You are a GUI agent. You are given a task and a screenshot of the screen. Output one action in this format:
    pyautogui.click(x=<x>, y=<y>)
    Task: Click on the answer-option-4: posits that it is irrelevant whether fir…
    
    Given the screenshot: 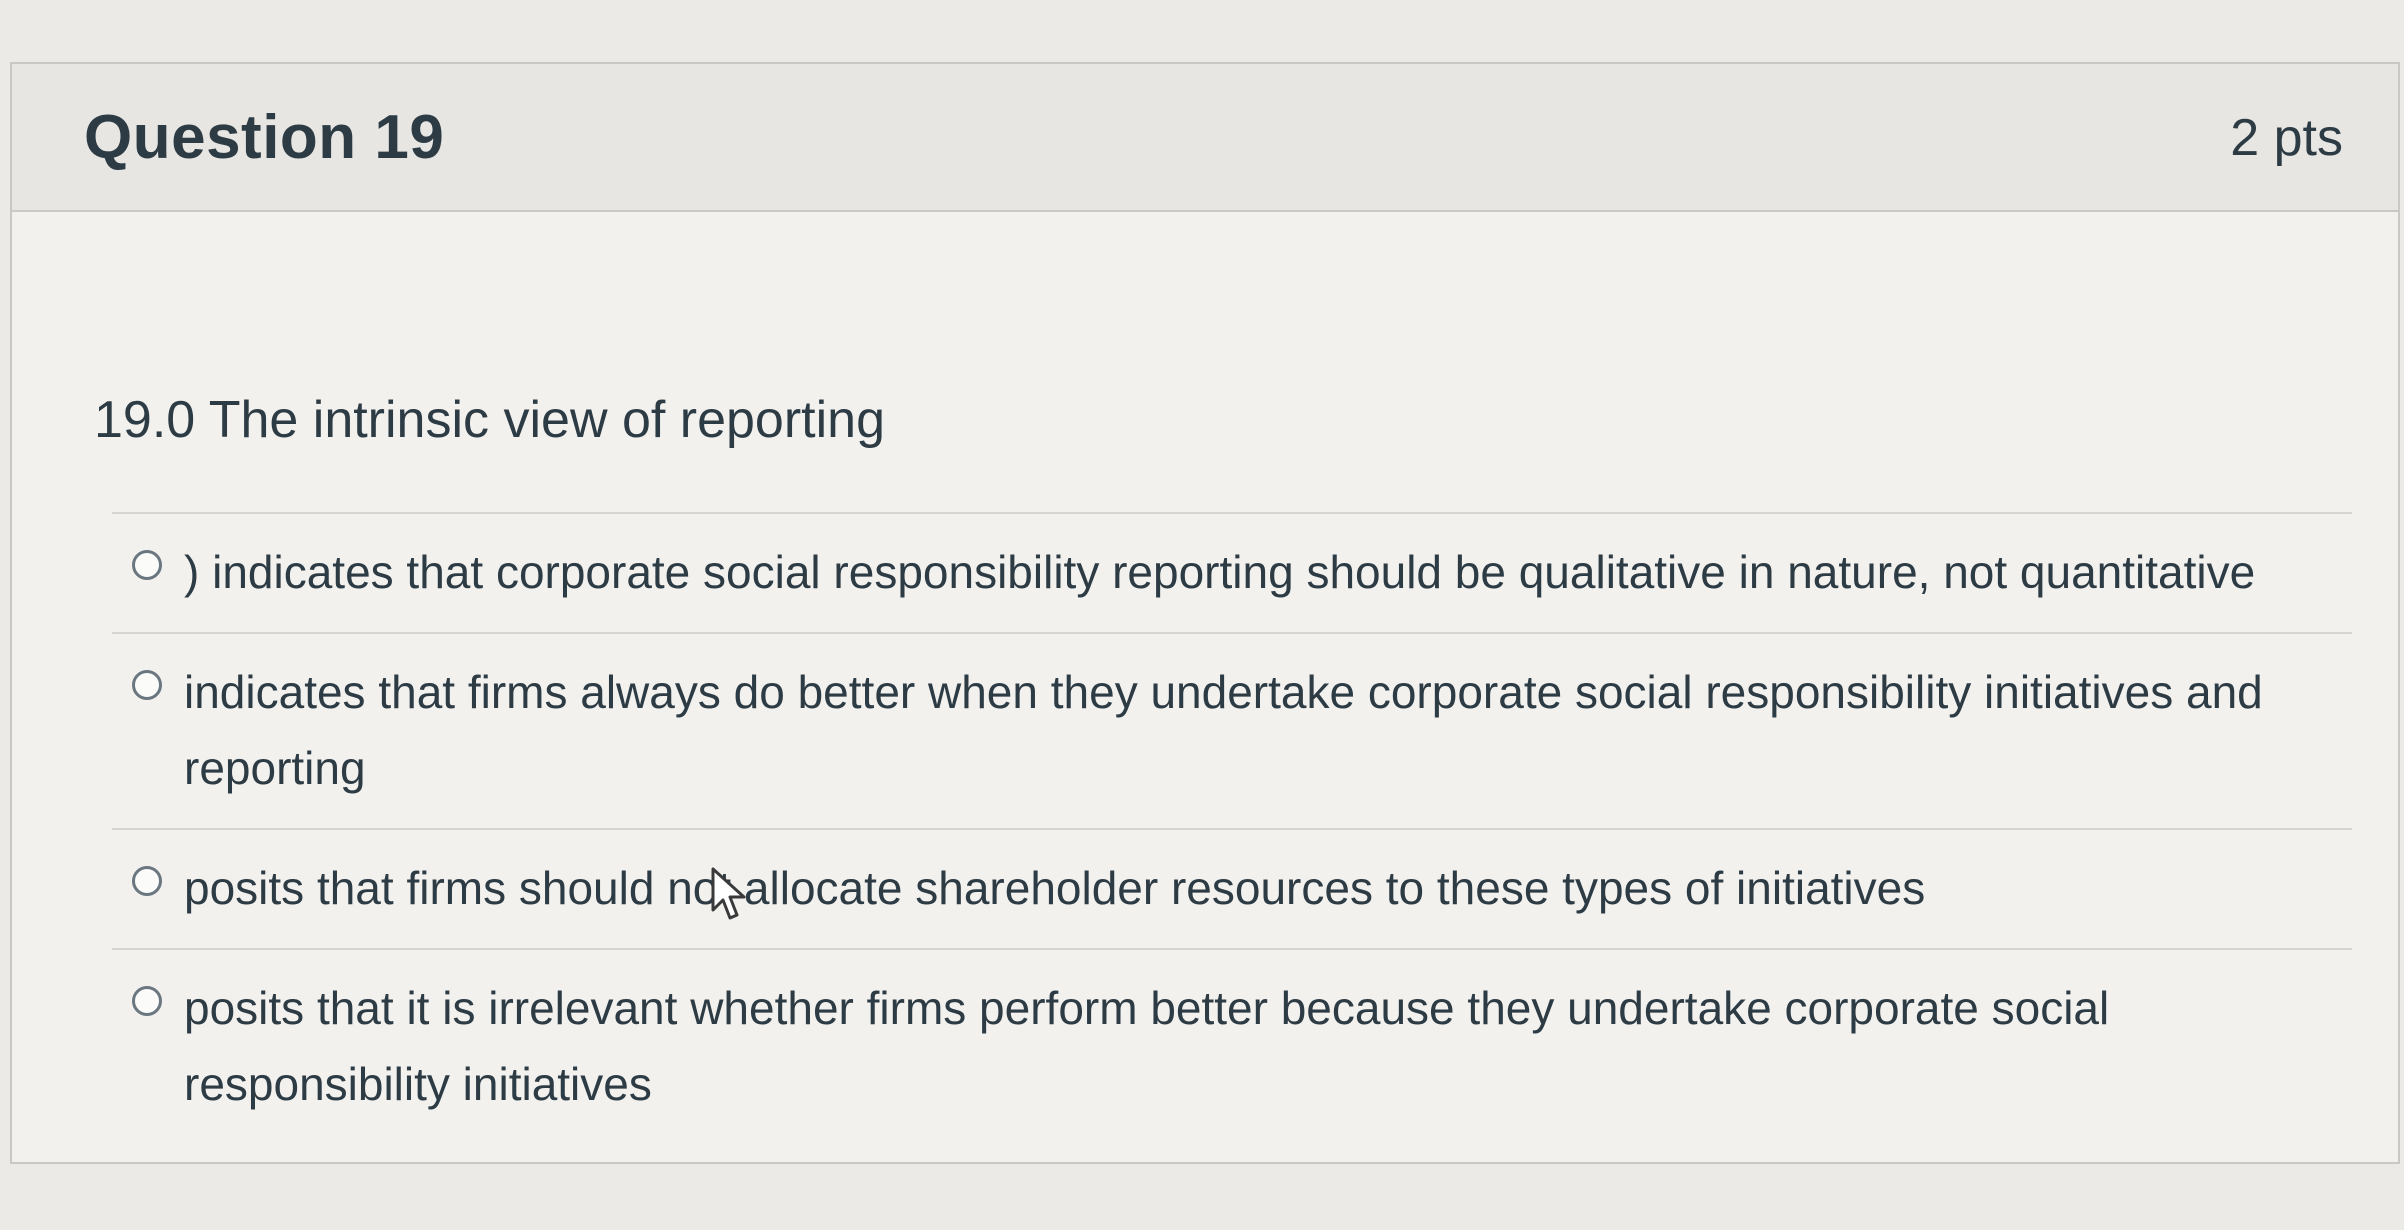 What is the action you would take?
    pyautogui.click(x=1232, y=1046)
    